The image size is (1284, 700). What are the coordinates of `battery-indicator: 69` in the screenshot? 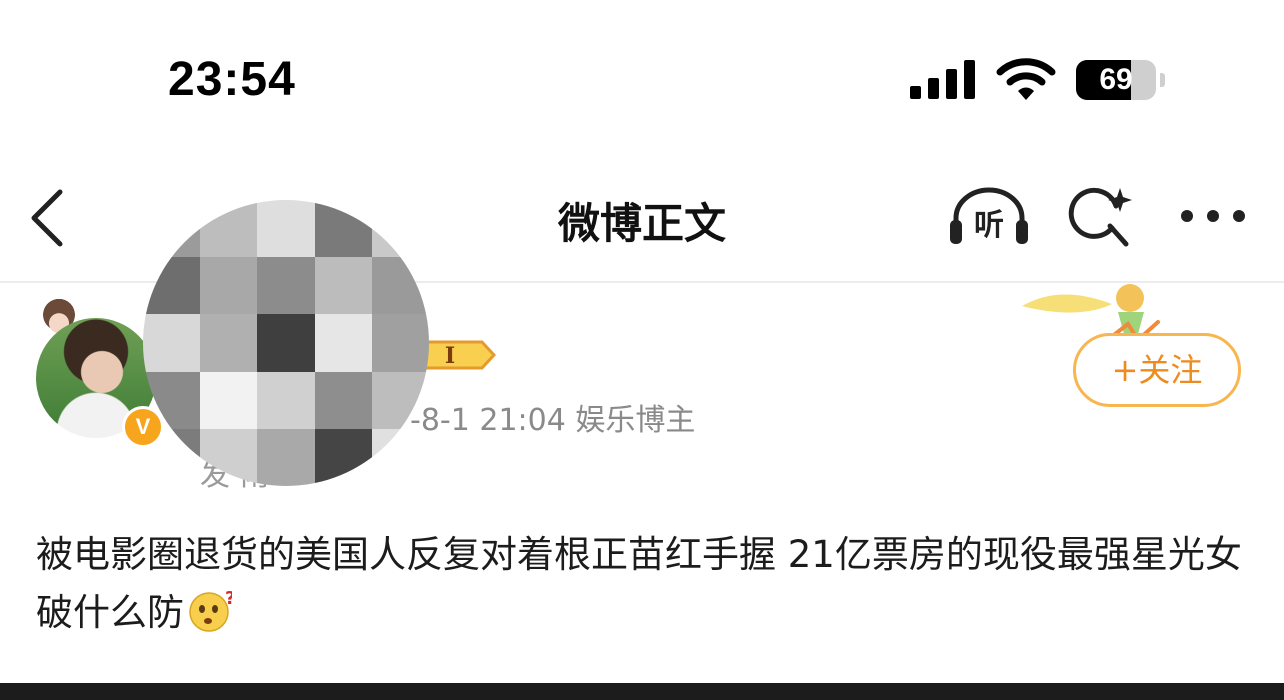 It's located at (1120, 80).